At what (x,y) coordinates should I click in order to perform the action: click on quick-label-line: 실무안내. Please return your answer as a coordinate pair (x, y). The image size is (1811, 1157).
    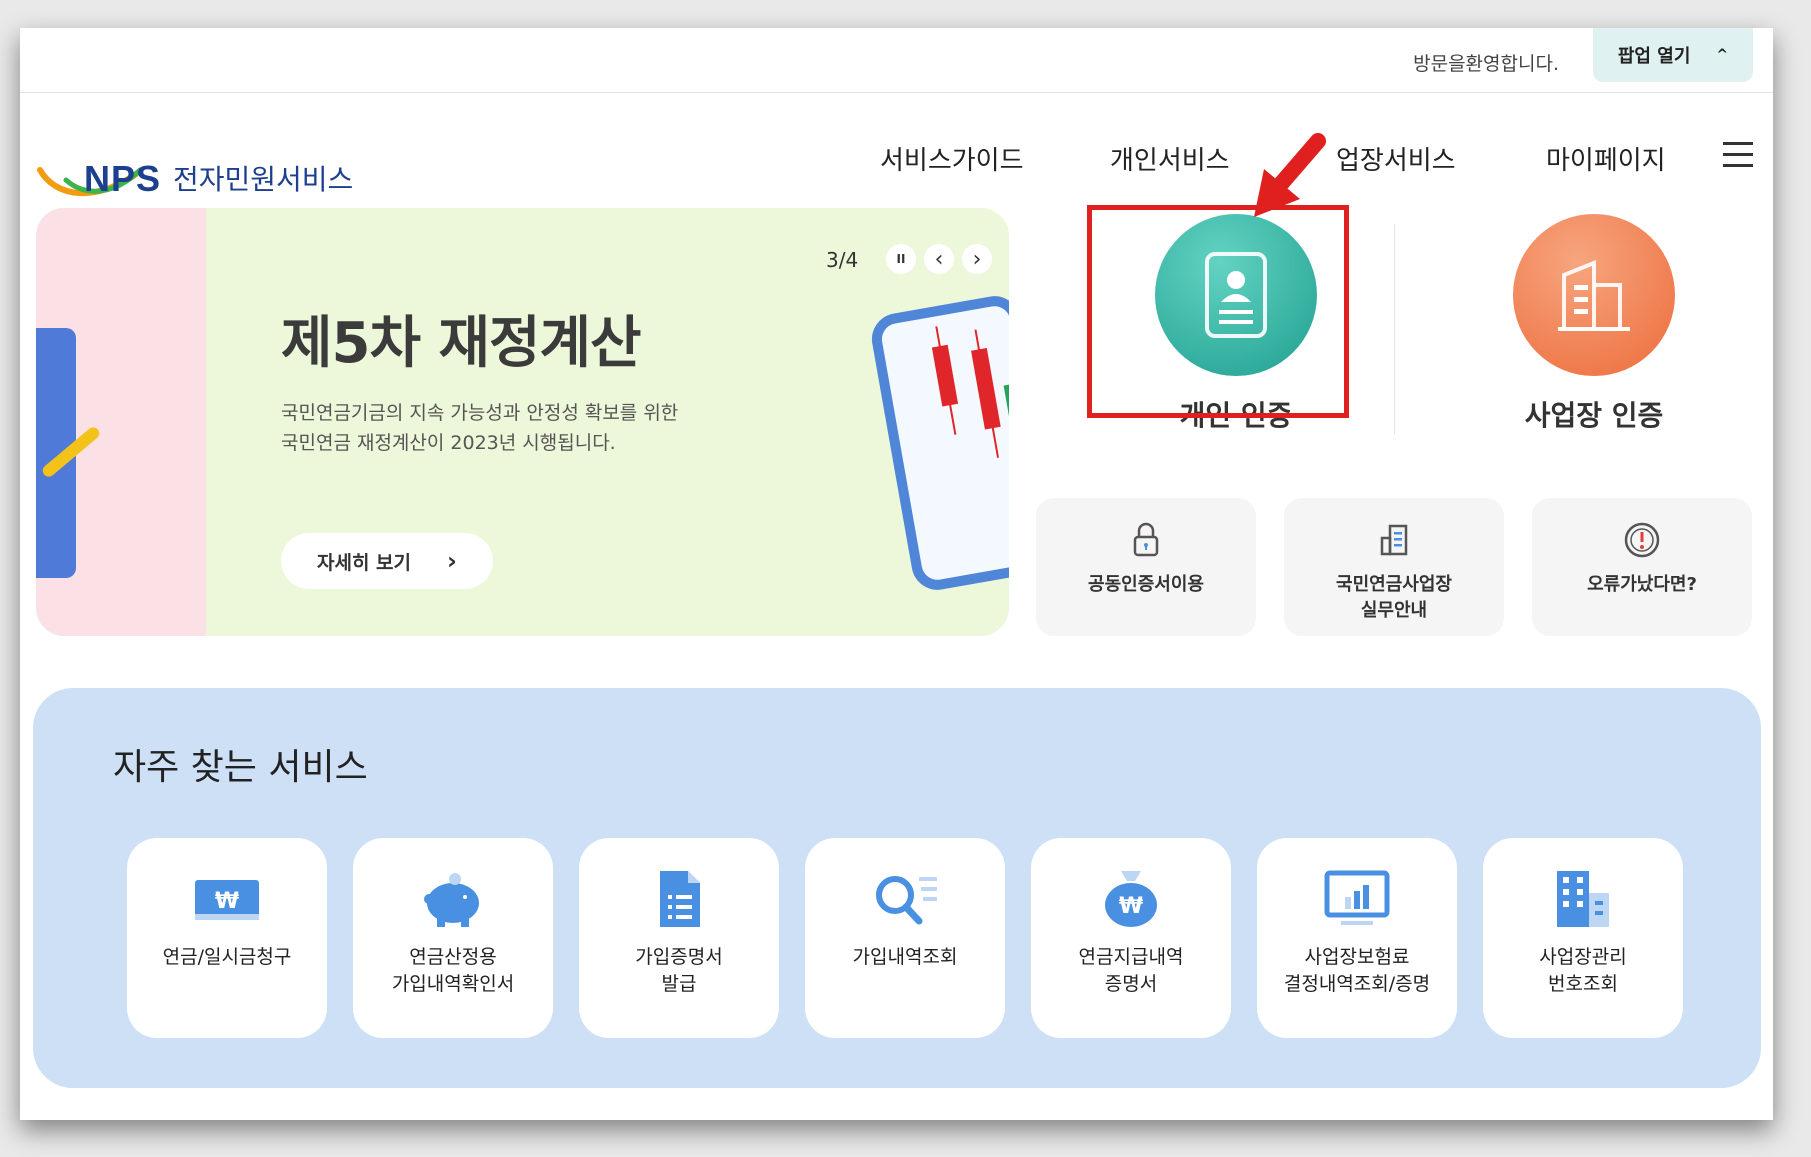
    Looking at the image, I should click on (1394, 610).